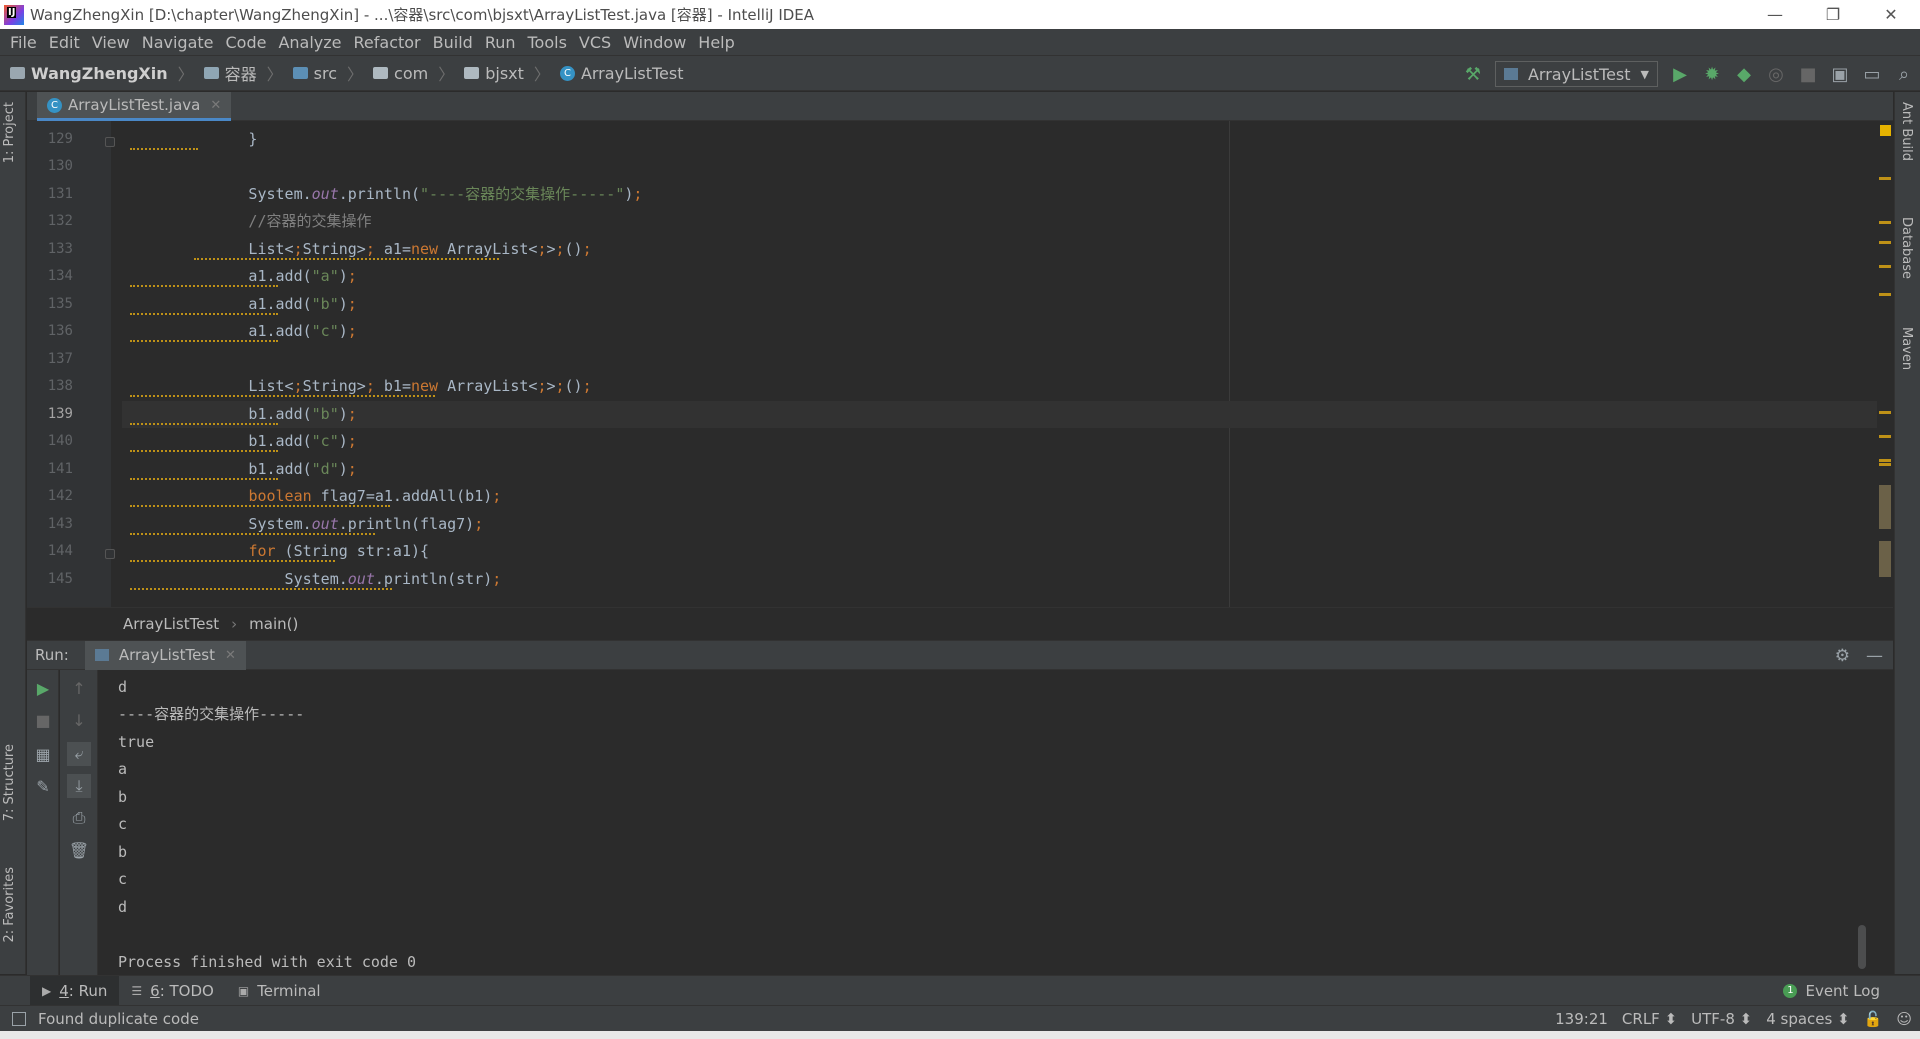 The height and width of the screenshot is (1039, 1920). What do you see at coordinates (1007, 579) in the screenshot?
I see `code-line: System.out.println(str);` at bounding box center [1007, 579].